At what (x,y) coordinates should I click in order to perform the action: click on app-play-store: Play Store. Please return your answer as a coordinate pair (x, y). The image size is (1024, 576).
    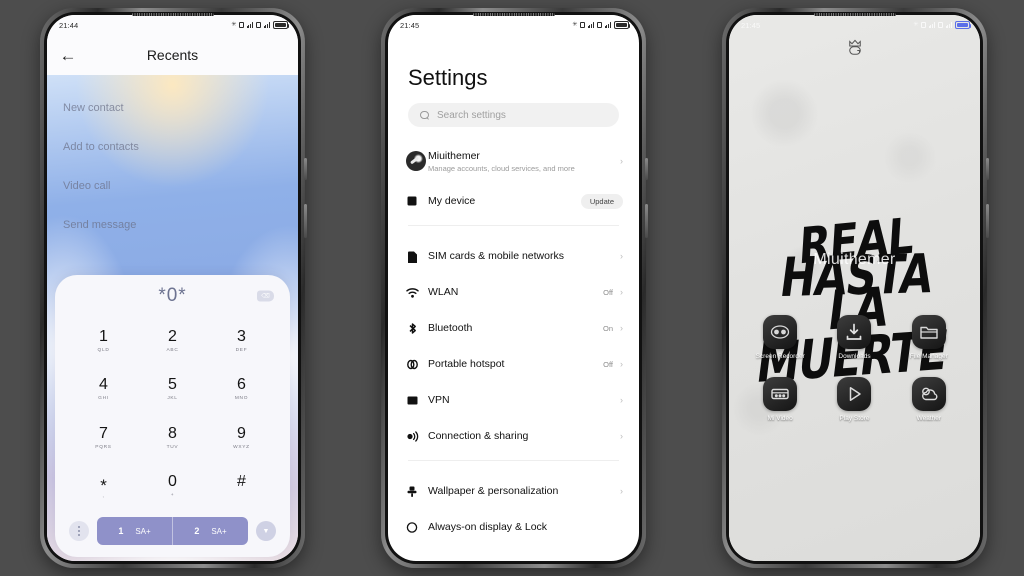
    Looking at the image, I should click on (854, 399).